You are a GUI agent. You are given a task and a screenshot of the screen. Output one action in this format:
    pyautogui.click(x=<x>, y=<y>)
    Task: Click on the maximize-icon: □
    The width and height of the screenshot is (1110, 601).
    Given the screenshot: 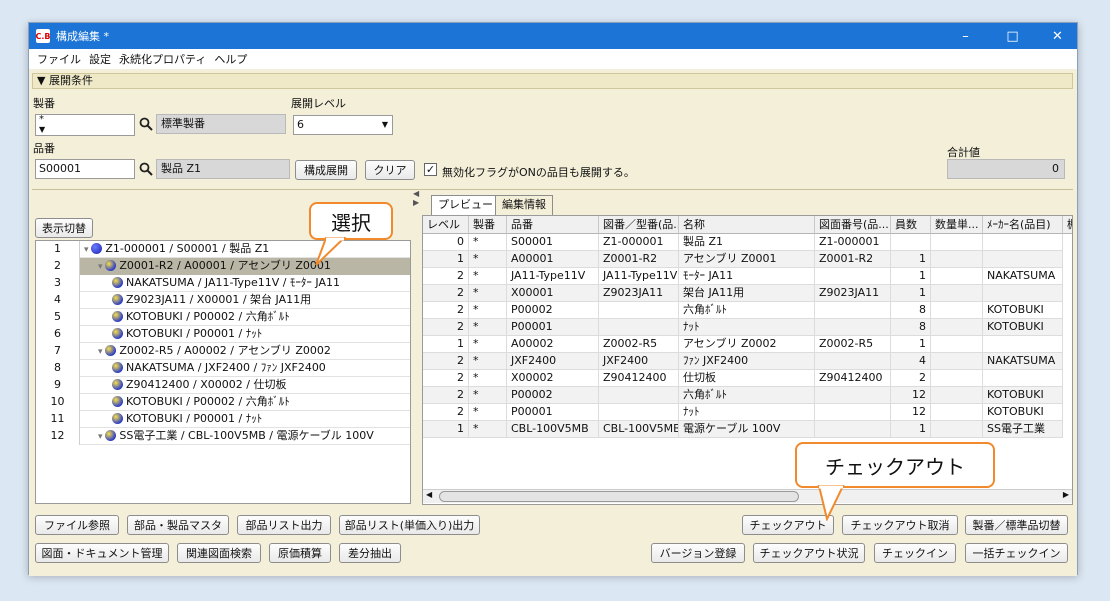 What is the action you would take?
    pyautogui.click(x=1012, y=36)
    